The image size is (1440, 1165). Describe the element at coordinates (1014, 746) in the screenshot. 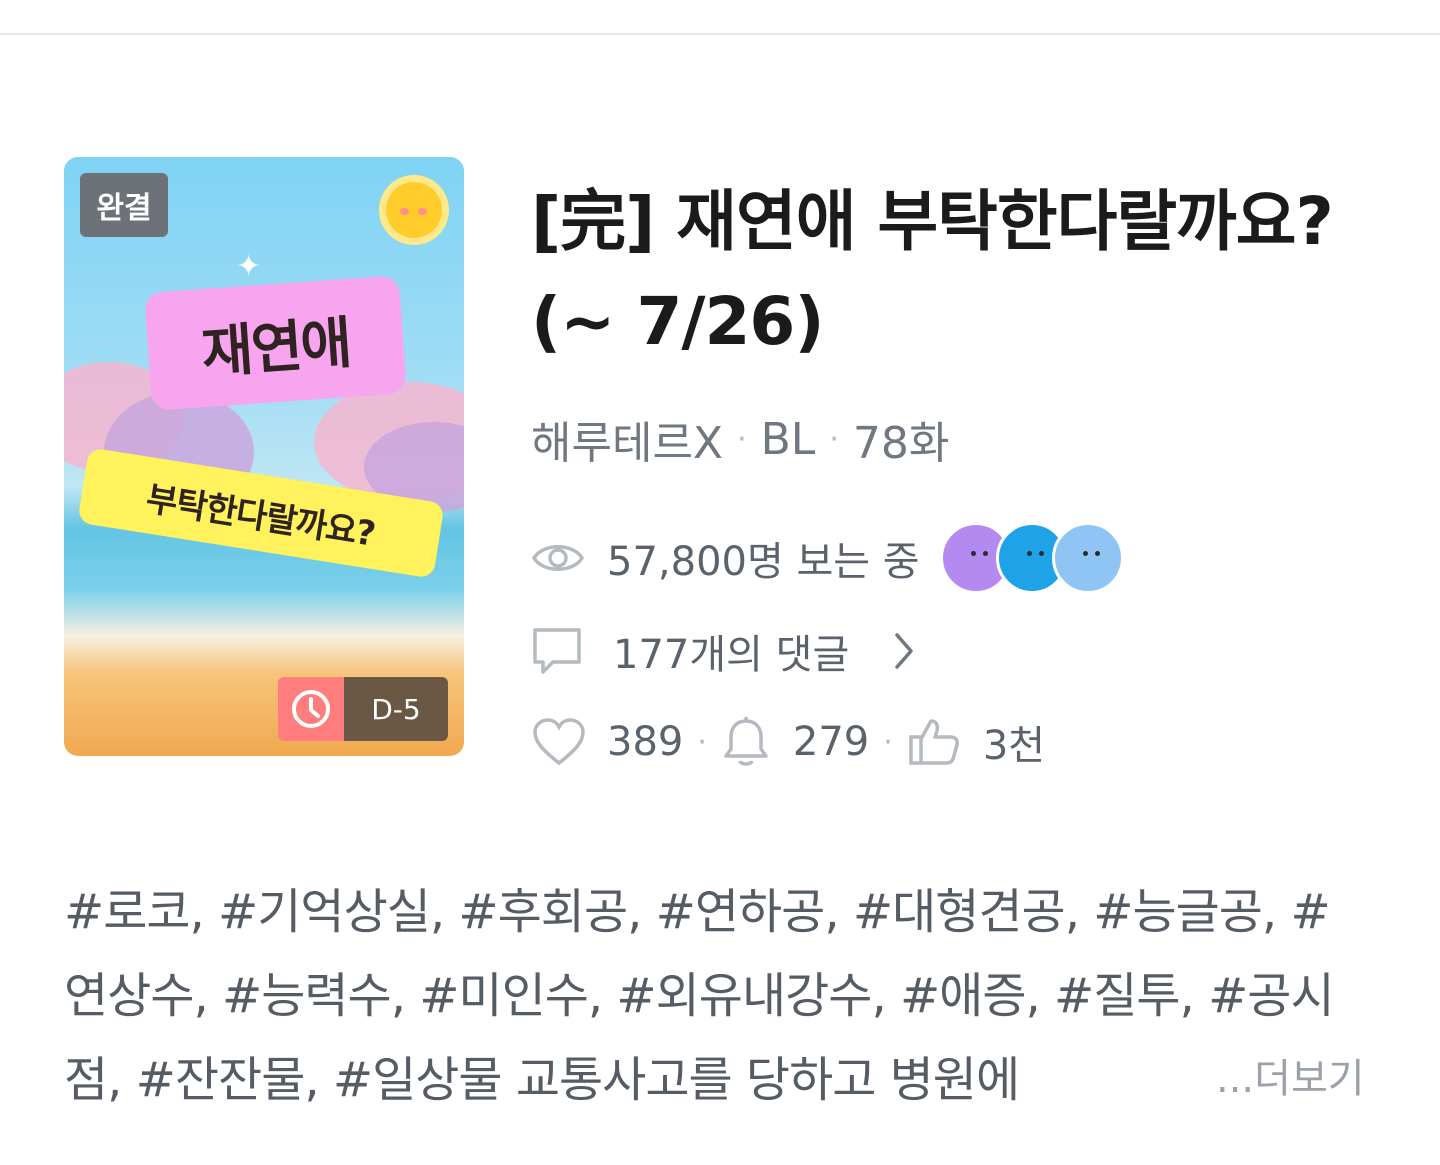

I see `recommends-count: 3천` at that location.